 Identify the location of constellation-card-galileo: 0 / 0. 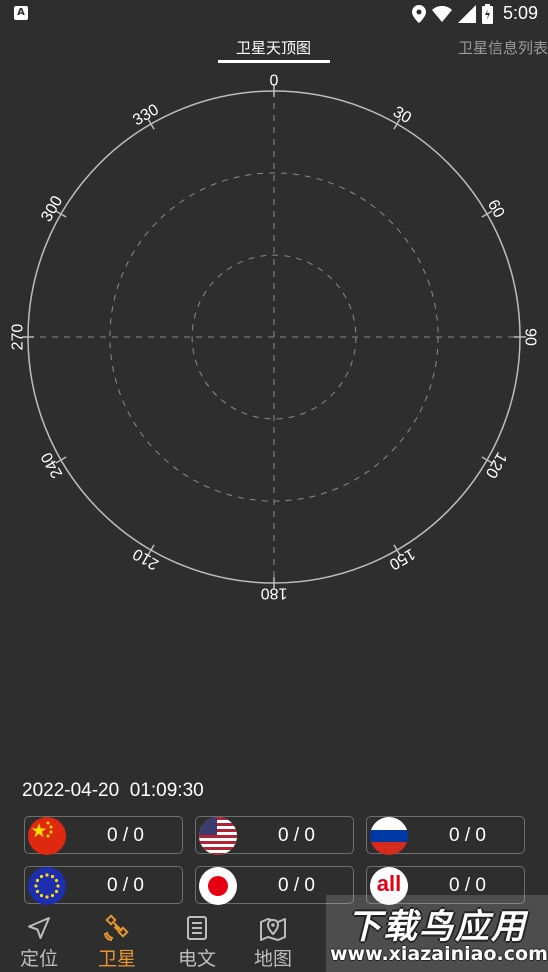
(103, 885).